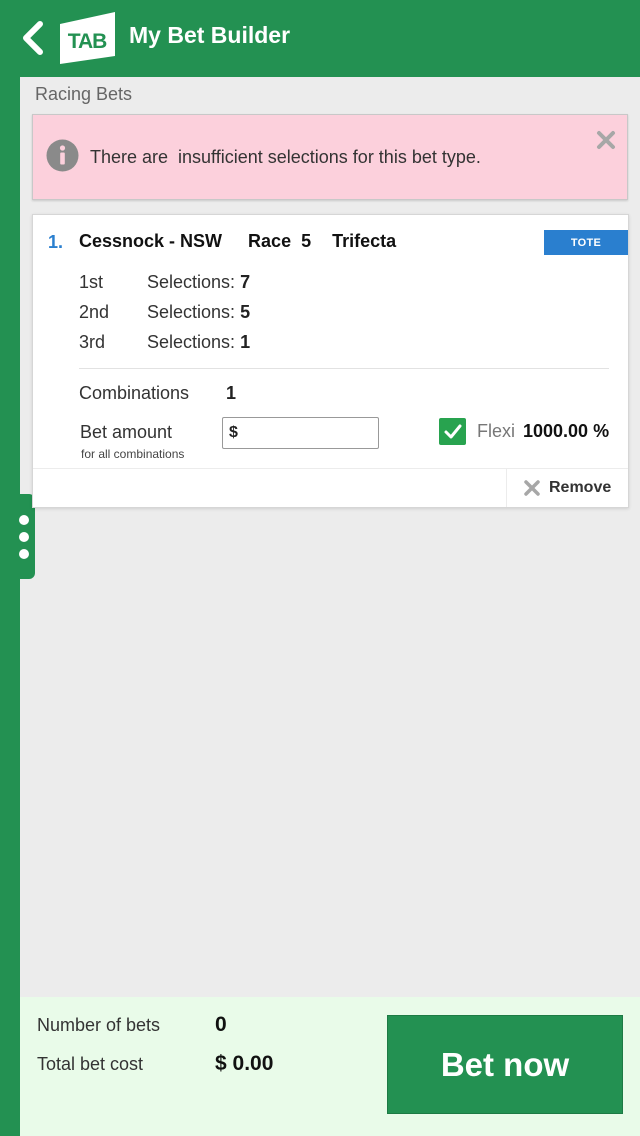 The height and width of the screenshot is (1136, 640). What do you see at coordinates (237, 241) in the screenshot?
I see `bet-title: Cessnock - NSW Race 5 Trifecta` at bounding box center [237, 241].